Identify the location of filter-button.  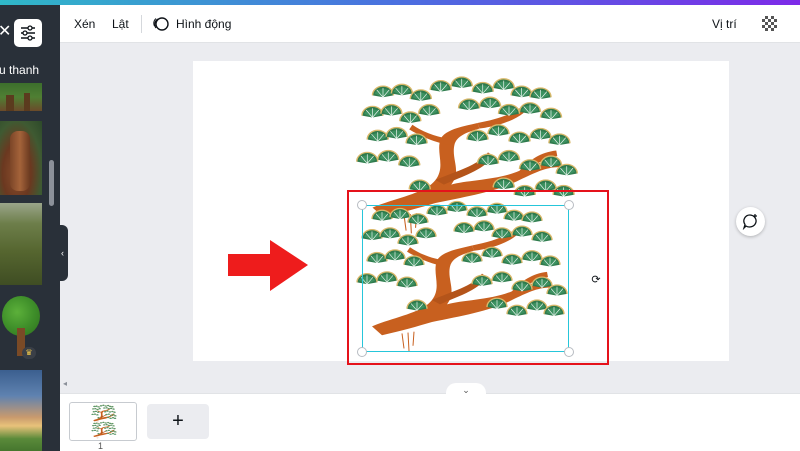
(28, 33).